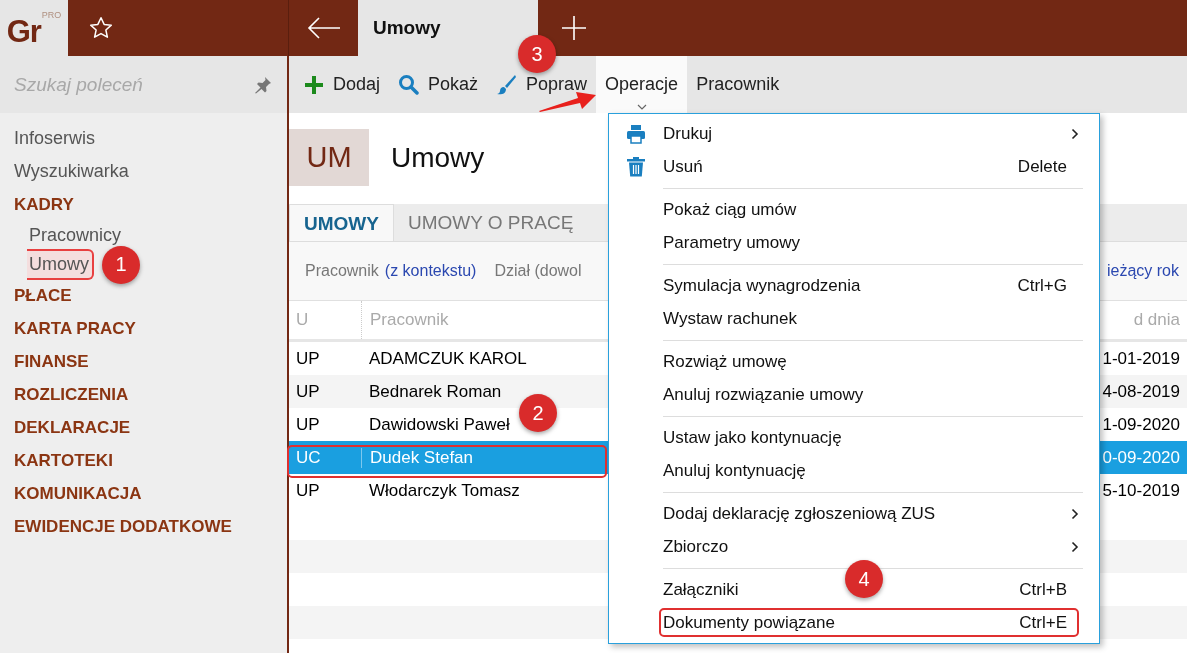 The width and height of the screenshot is (1187, 653). Describe the element at coordinates (537, 54) in the screenshot. I see `callout-badge: 3` at that location.